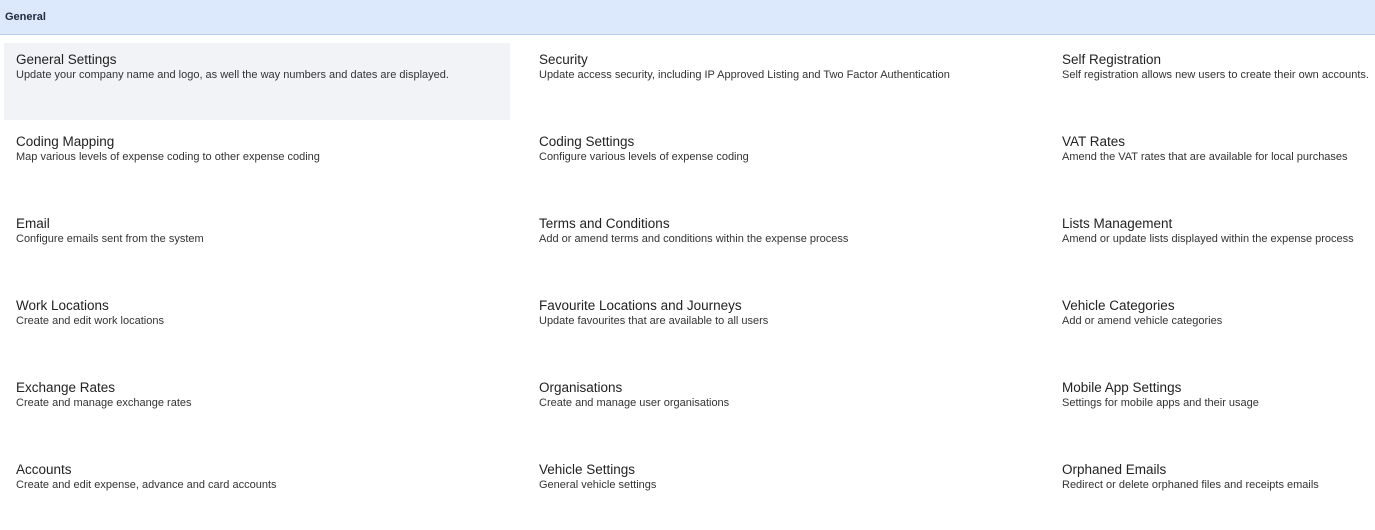 The height and width of the screenshot is (530, 1375). Describe the element at coordinates (65, 141) in the screenshot. I see `tile-title: Coding Mapping` at that location.